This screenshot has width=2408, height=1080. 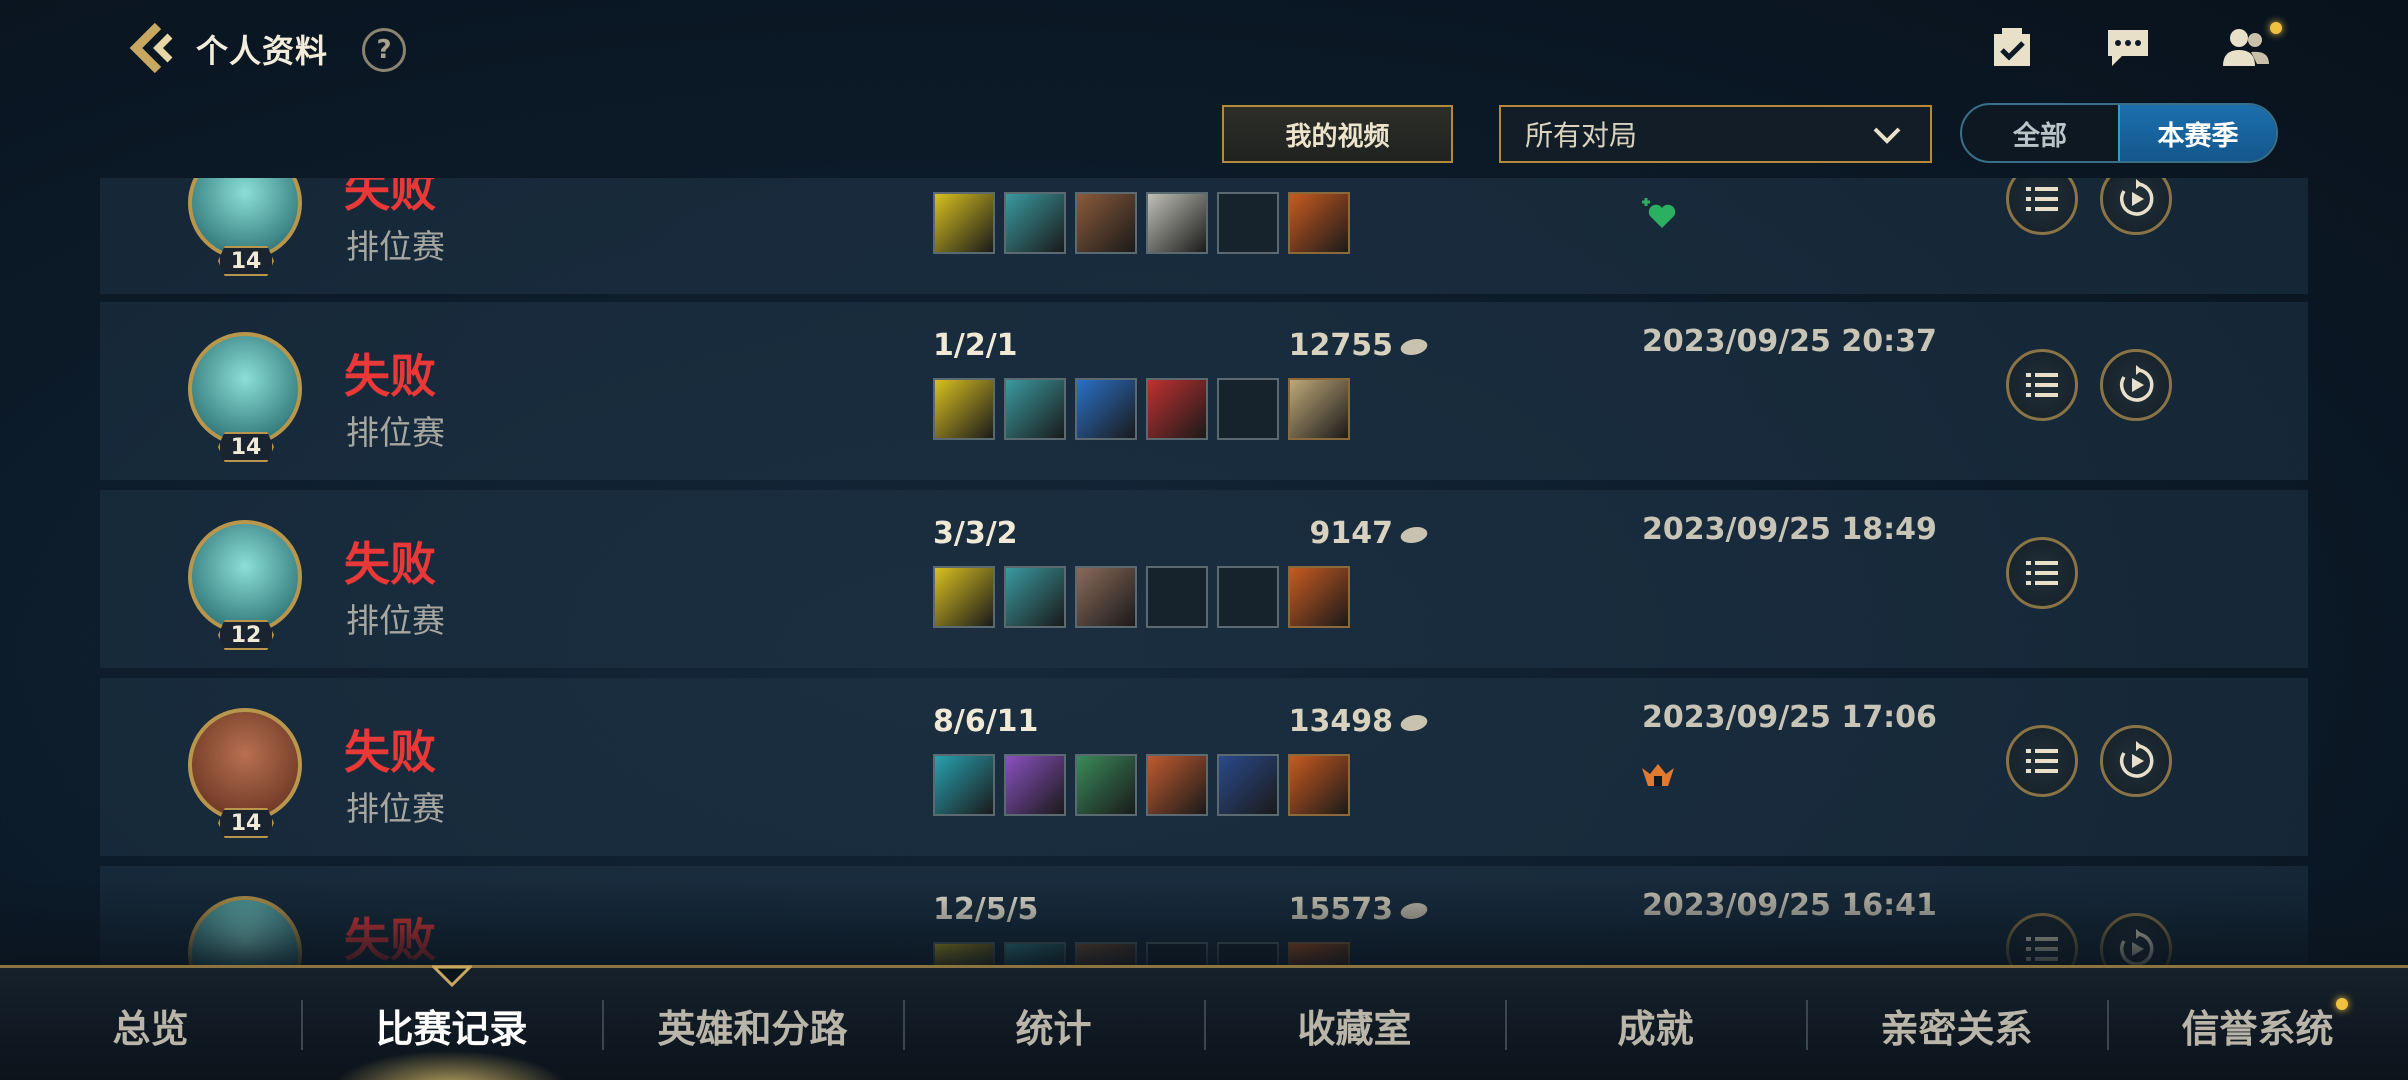 I want to click on gold-value: 12755, so click(x=1340, y=345).